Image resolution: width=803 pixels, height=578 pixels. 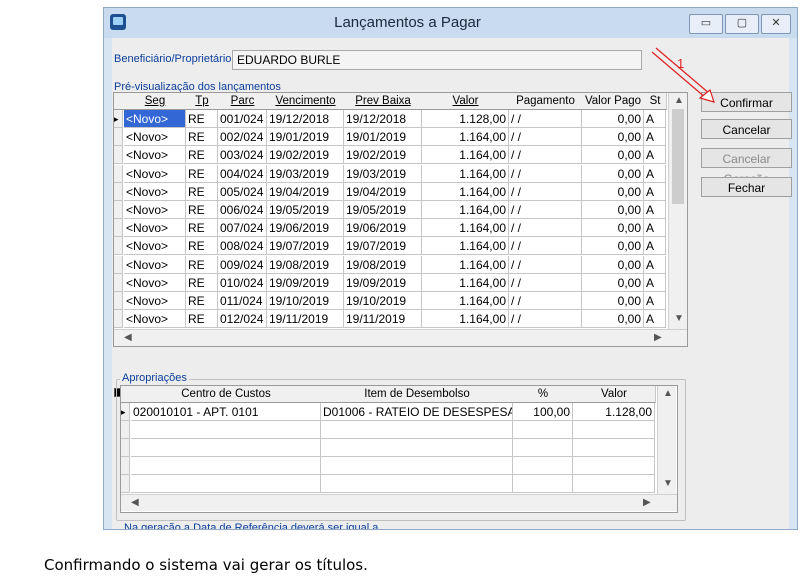 What do you see at coordinates (399, 502) in the screenshot?
I see `approp-horizontal-scrollbar: ◀ ▶` at bounding box center [399, 502].